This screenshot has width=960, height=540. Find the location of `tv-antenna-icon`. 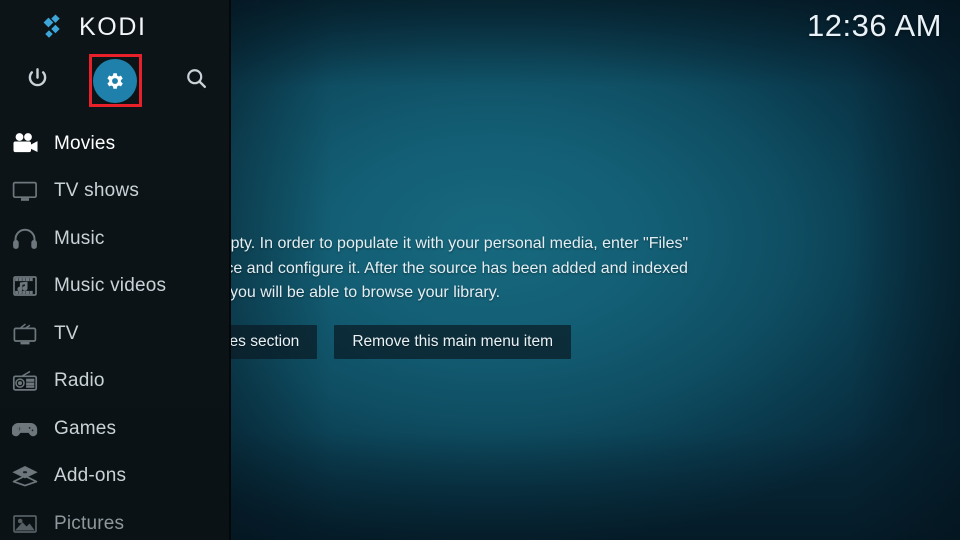

tv-antenna-icon is located at coordinates (25, 334).